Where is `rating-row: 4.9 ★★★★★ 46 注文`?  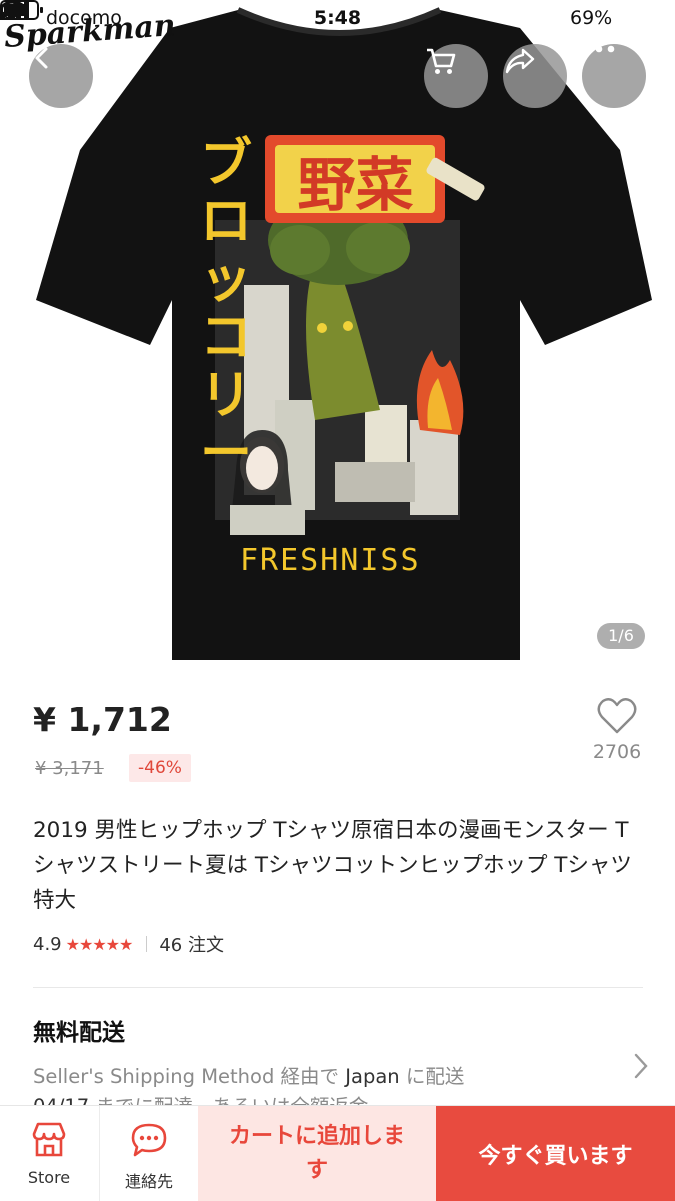
rating-row: 4.9 ★★★★★ 46 注文 is located at coordinates (128, 944).